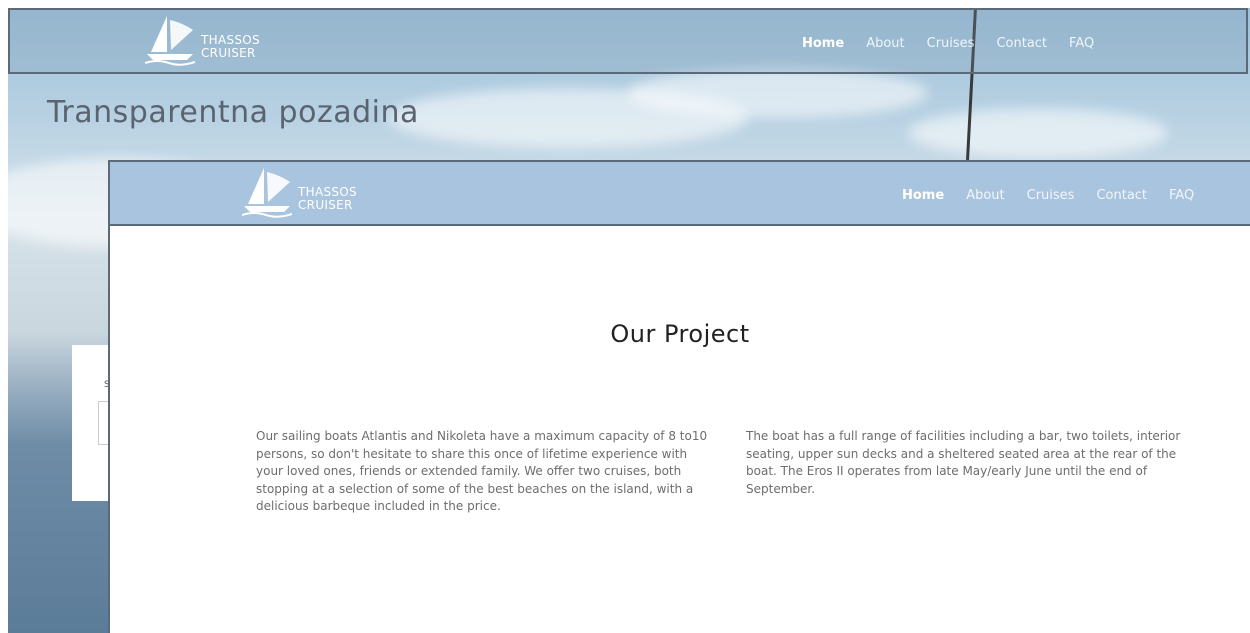  I want to click on nav-menu-top: Home About Cruises Contact FAQ, so click(948, 43).